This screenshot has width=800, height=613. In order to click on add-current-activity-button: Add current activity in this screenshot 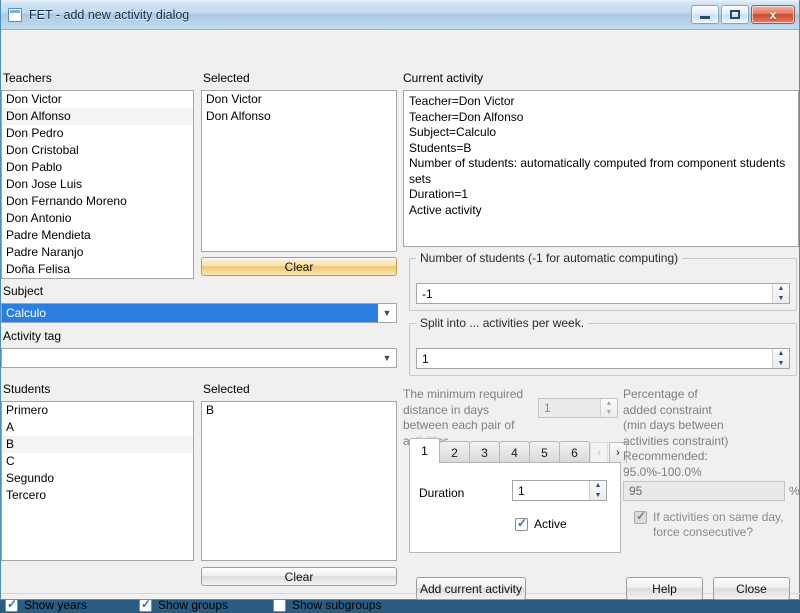, I will do `click(471, 588)`.